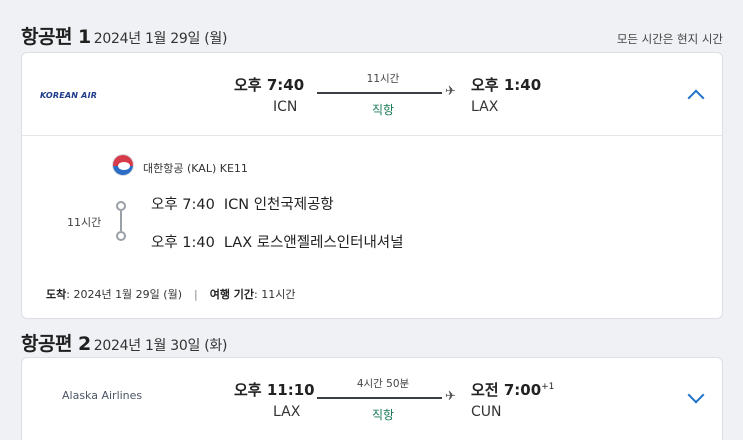  What do you see at coordinates (183, 205) in the screenshot?
I see `segment-dep-time: 오후 7:40` at bounding box center [183, 205].